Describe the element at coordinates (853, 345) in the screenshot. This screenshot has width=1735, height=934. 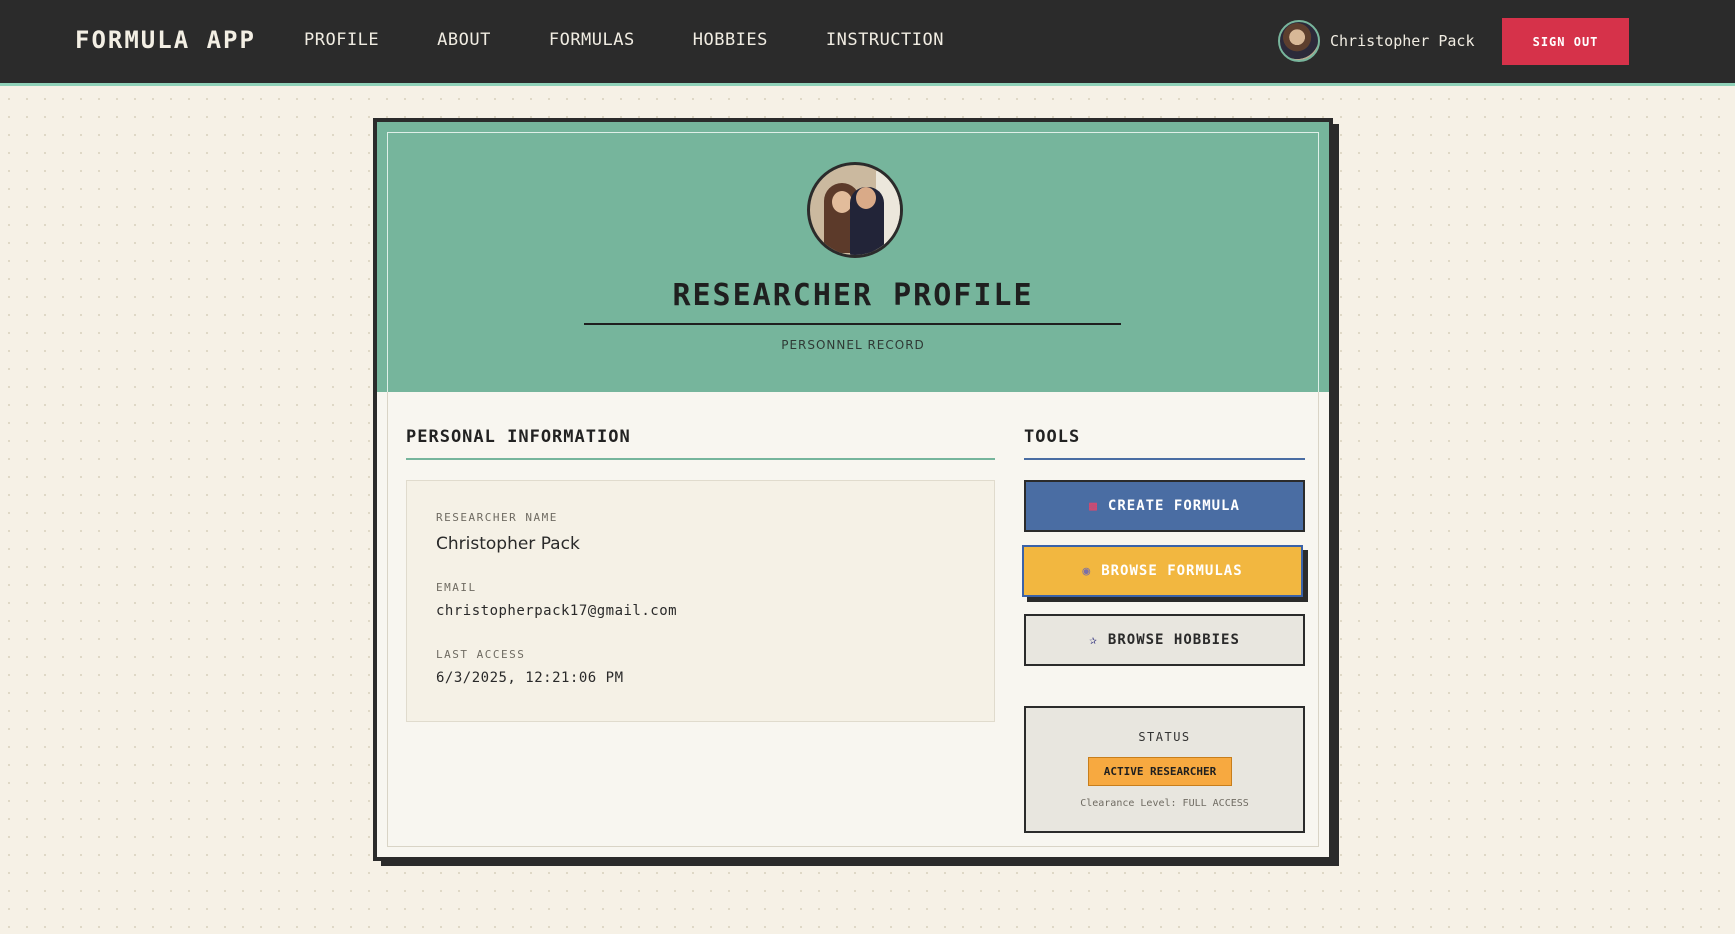
I see `page-subtitle: PERSONNEL RECORD` at that location.